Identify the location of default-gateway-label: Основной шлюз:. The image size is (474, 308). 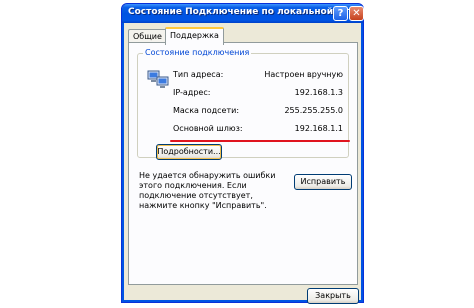
(208, 128).